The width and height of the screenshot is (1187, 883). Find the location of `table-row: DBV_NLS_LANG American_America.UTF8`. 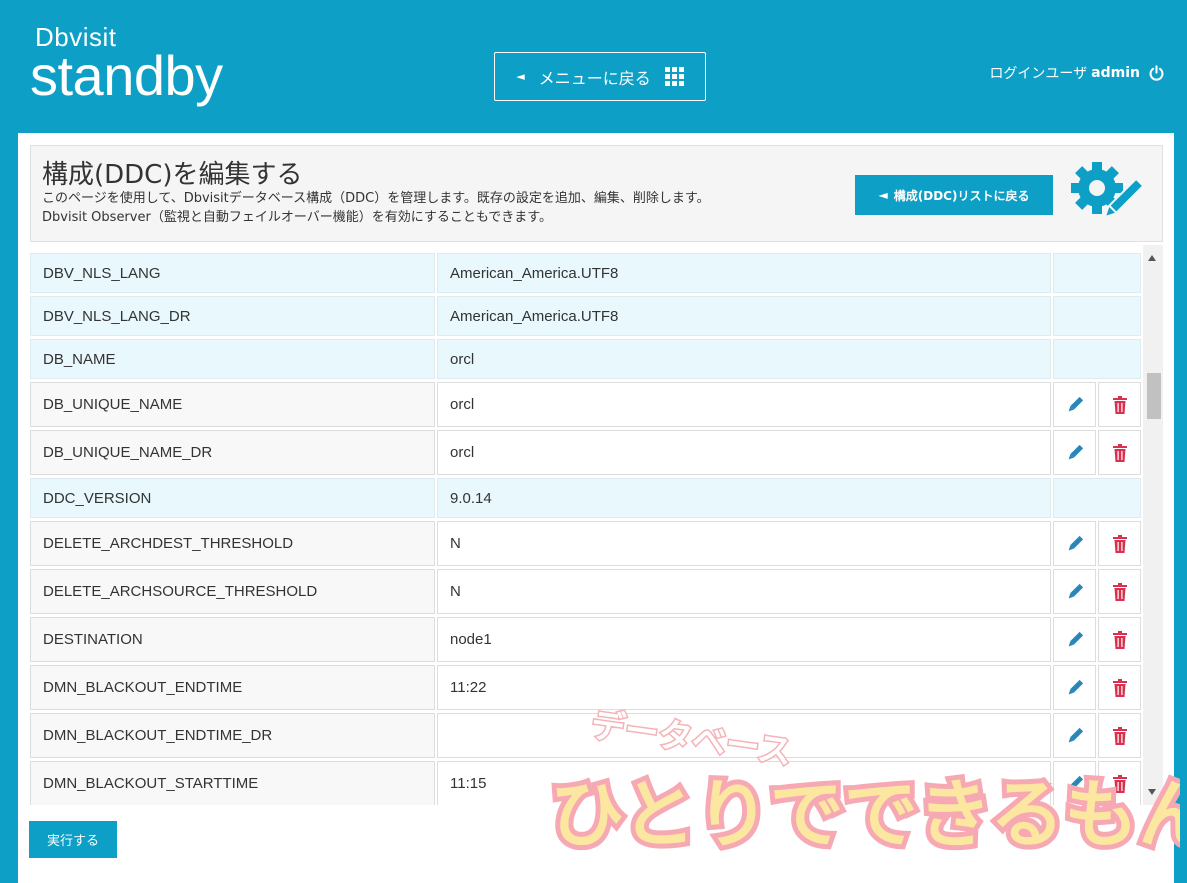

table-row: DBV_NLS_LANG American_America.UTF8 is located at coordinates (590, 273).